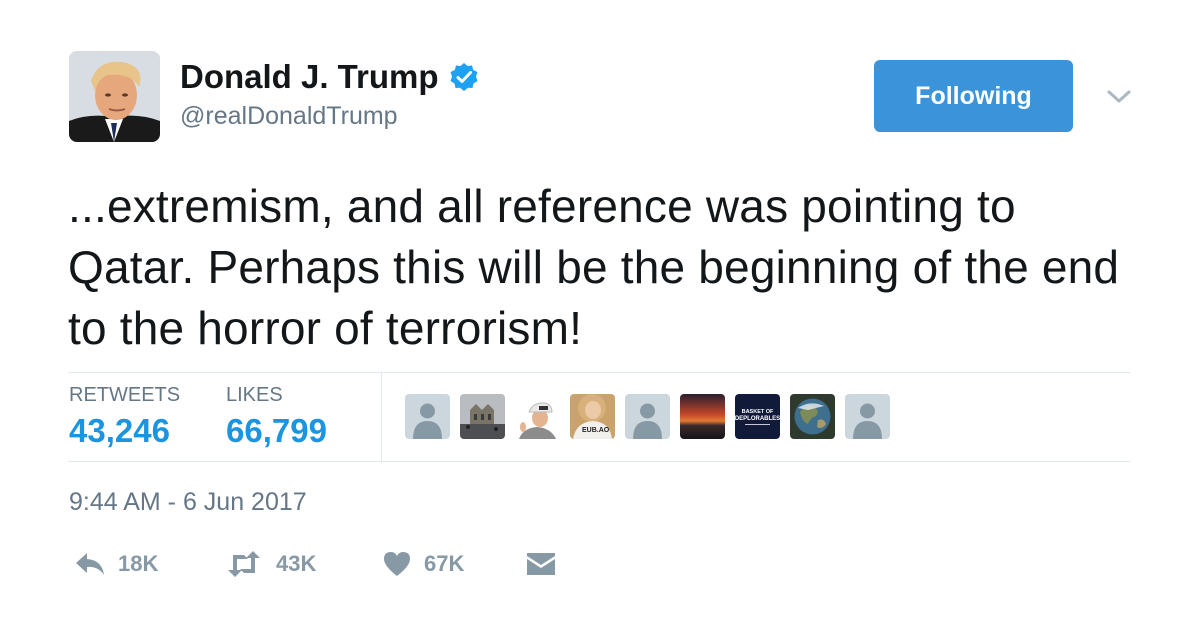 The image size is (1200, 636). Describe the element at coordinates (758, 412) in the screenshot. I see `svg-text: BASKET OF` at that location.